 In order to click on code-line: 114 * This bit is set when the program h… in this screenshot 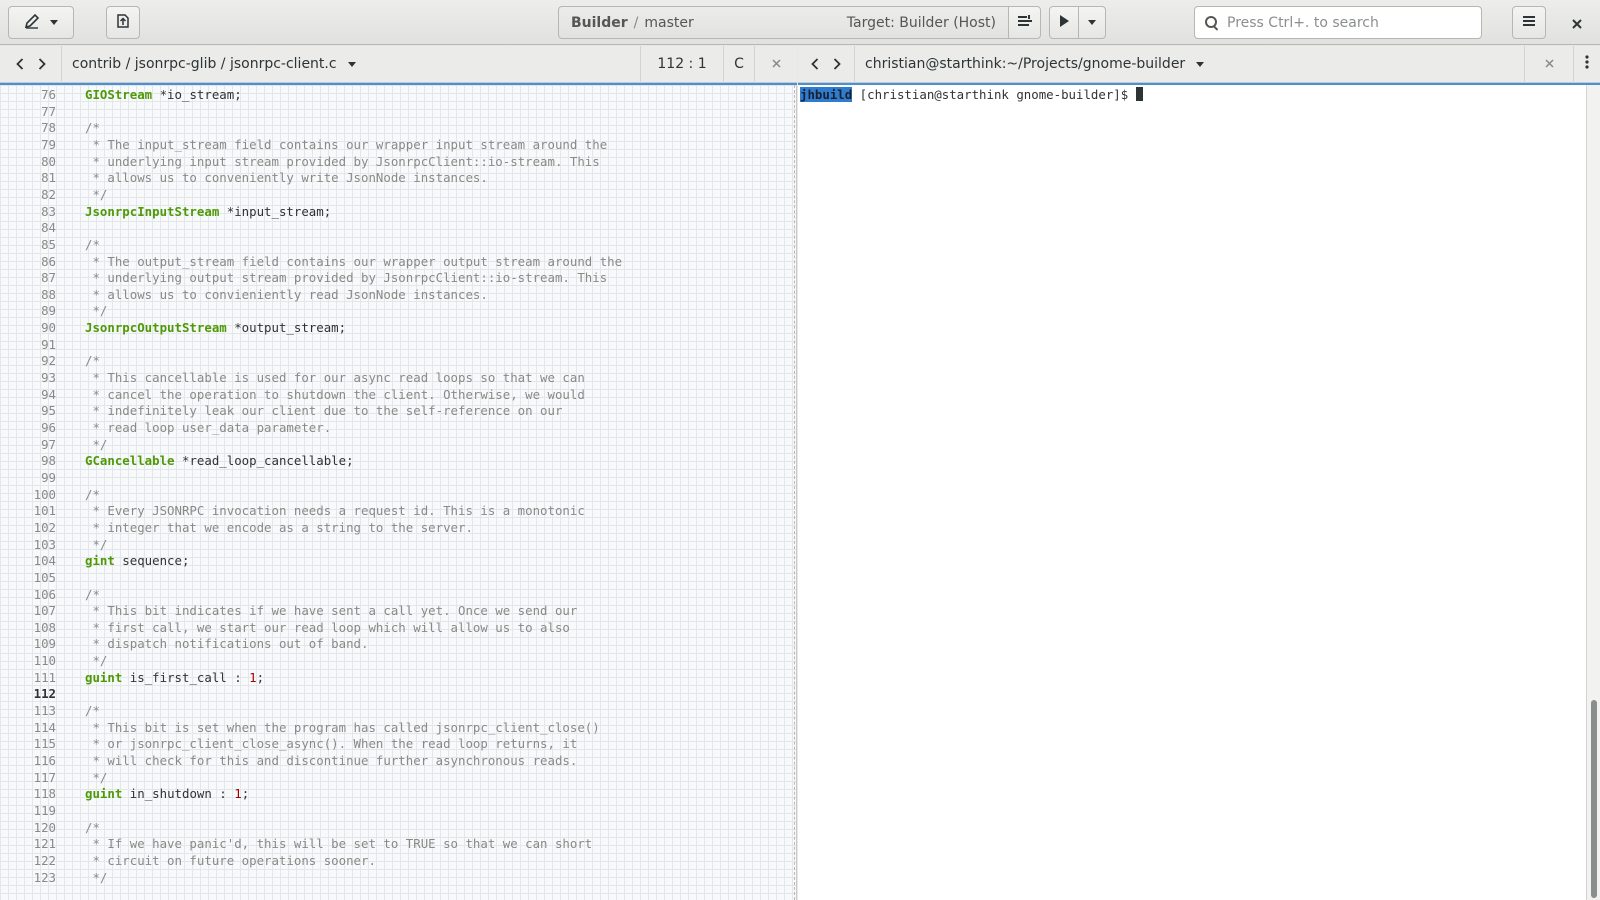, I will do `click(300, 727)`.